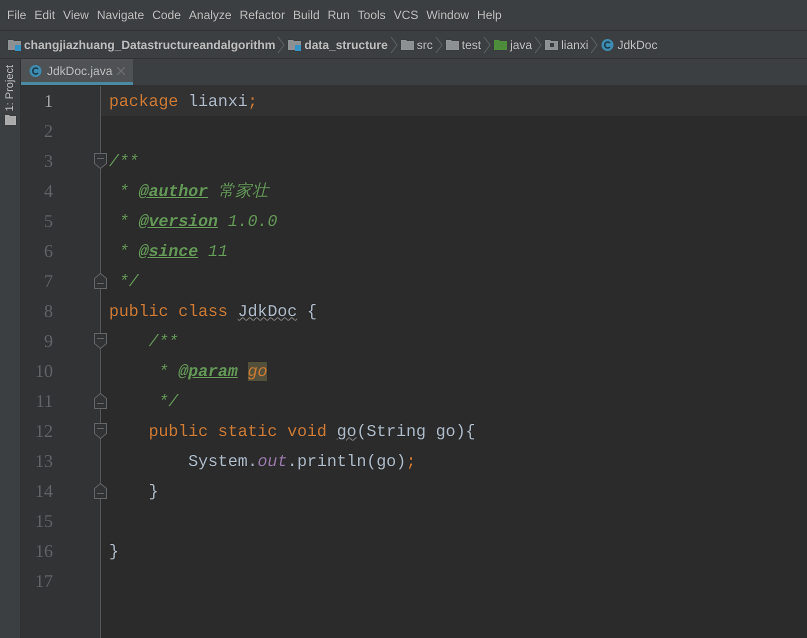 This screenshot has height=638, width=807. I want to click on tool-window-tab: 1: Project, so click(10, 88).